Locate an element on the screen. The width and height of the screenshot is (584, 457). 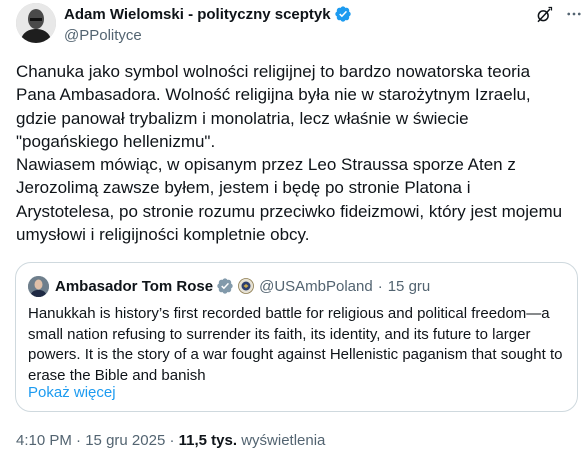
tweet-time: 4:10 PM is located at coordinates (44, 440).